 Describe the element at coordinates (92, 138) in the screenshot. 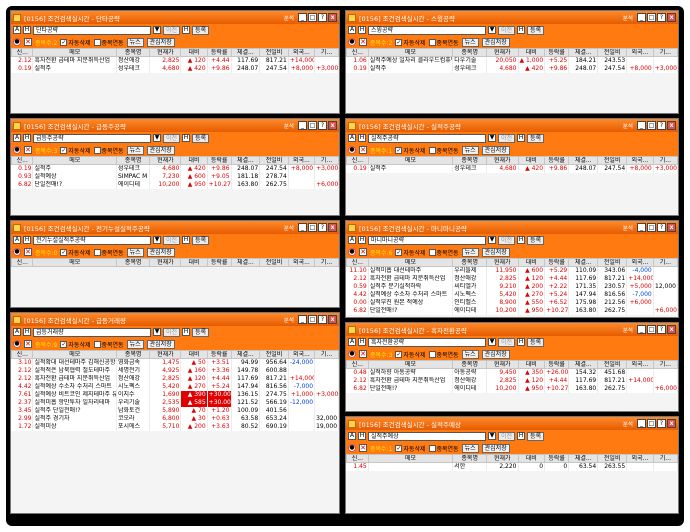

I see `condition-select: 급등주공략` at that location.